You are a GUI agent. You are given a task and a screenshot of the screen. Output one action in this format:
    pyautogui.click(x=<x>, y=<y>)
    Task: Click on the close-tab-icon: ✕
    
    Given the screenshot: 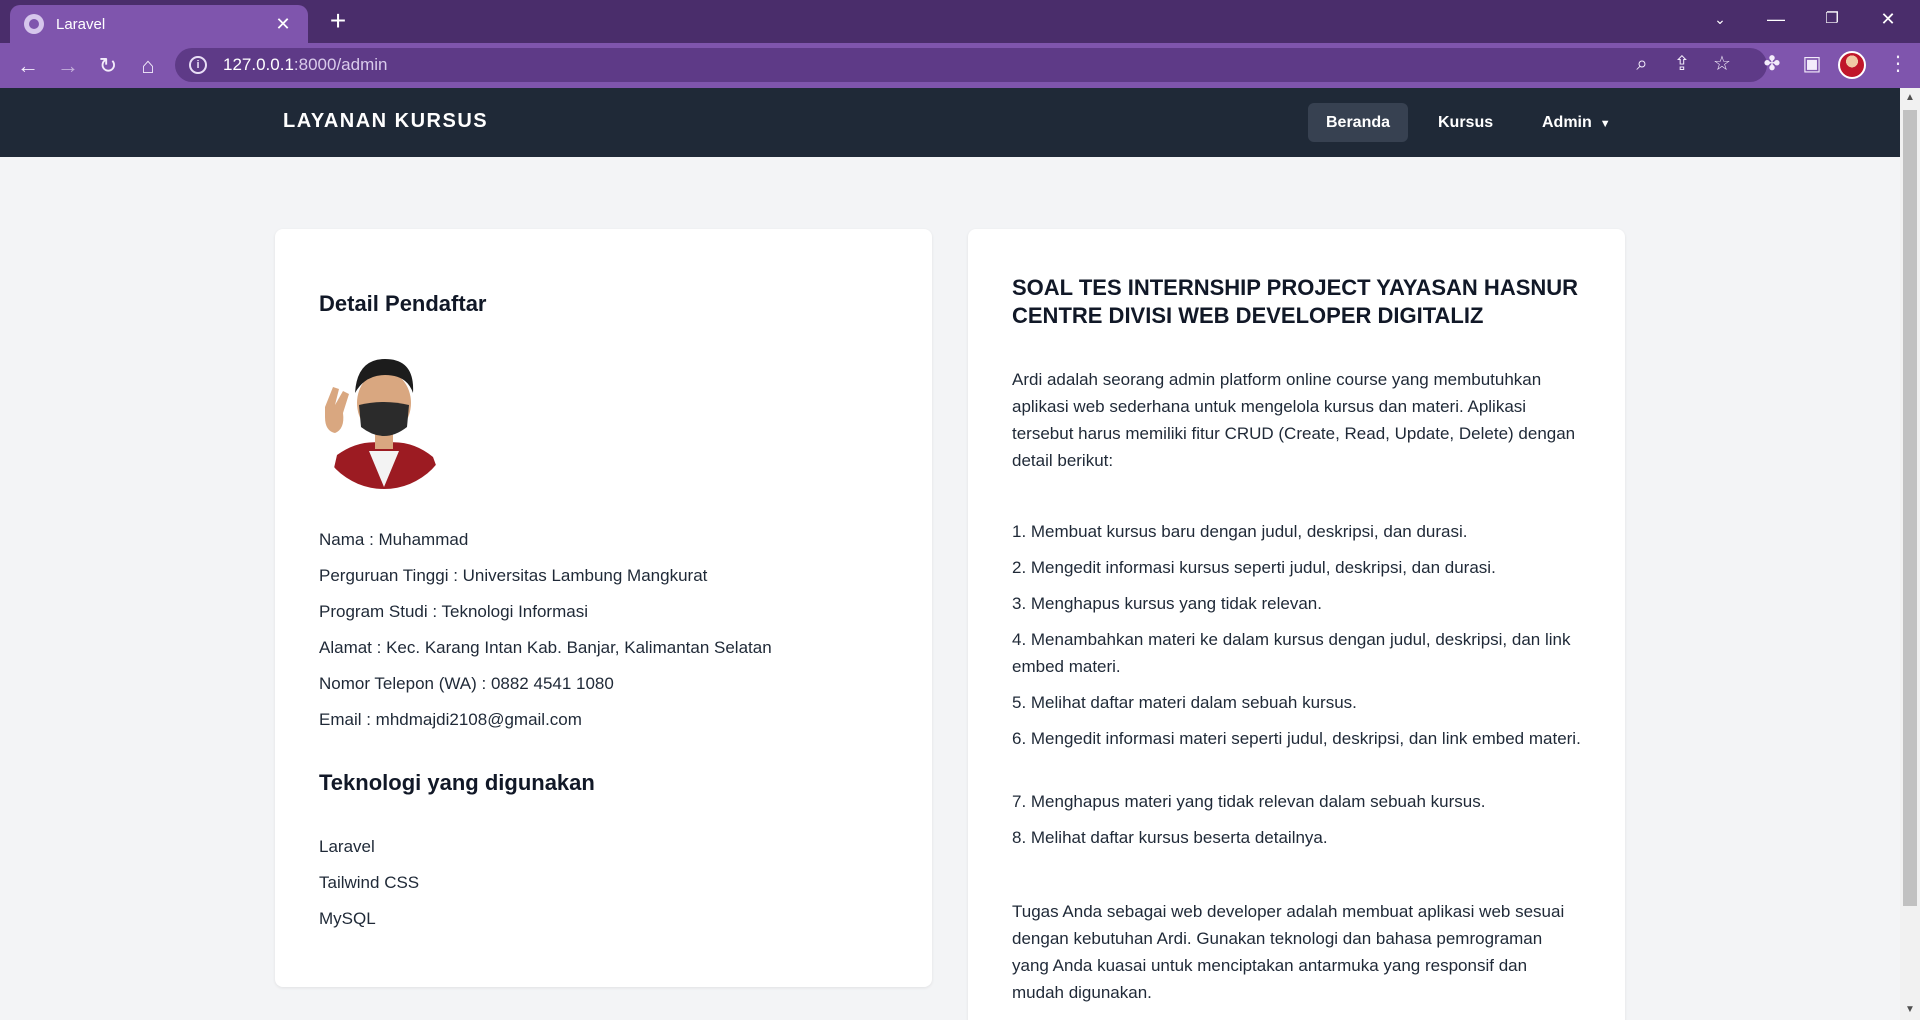 What is the action you would take?
    pyautogui.click(x=283, y=24)
    